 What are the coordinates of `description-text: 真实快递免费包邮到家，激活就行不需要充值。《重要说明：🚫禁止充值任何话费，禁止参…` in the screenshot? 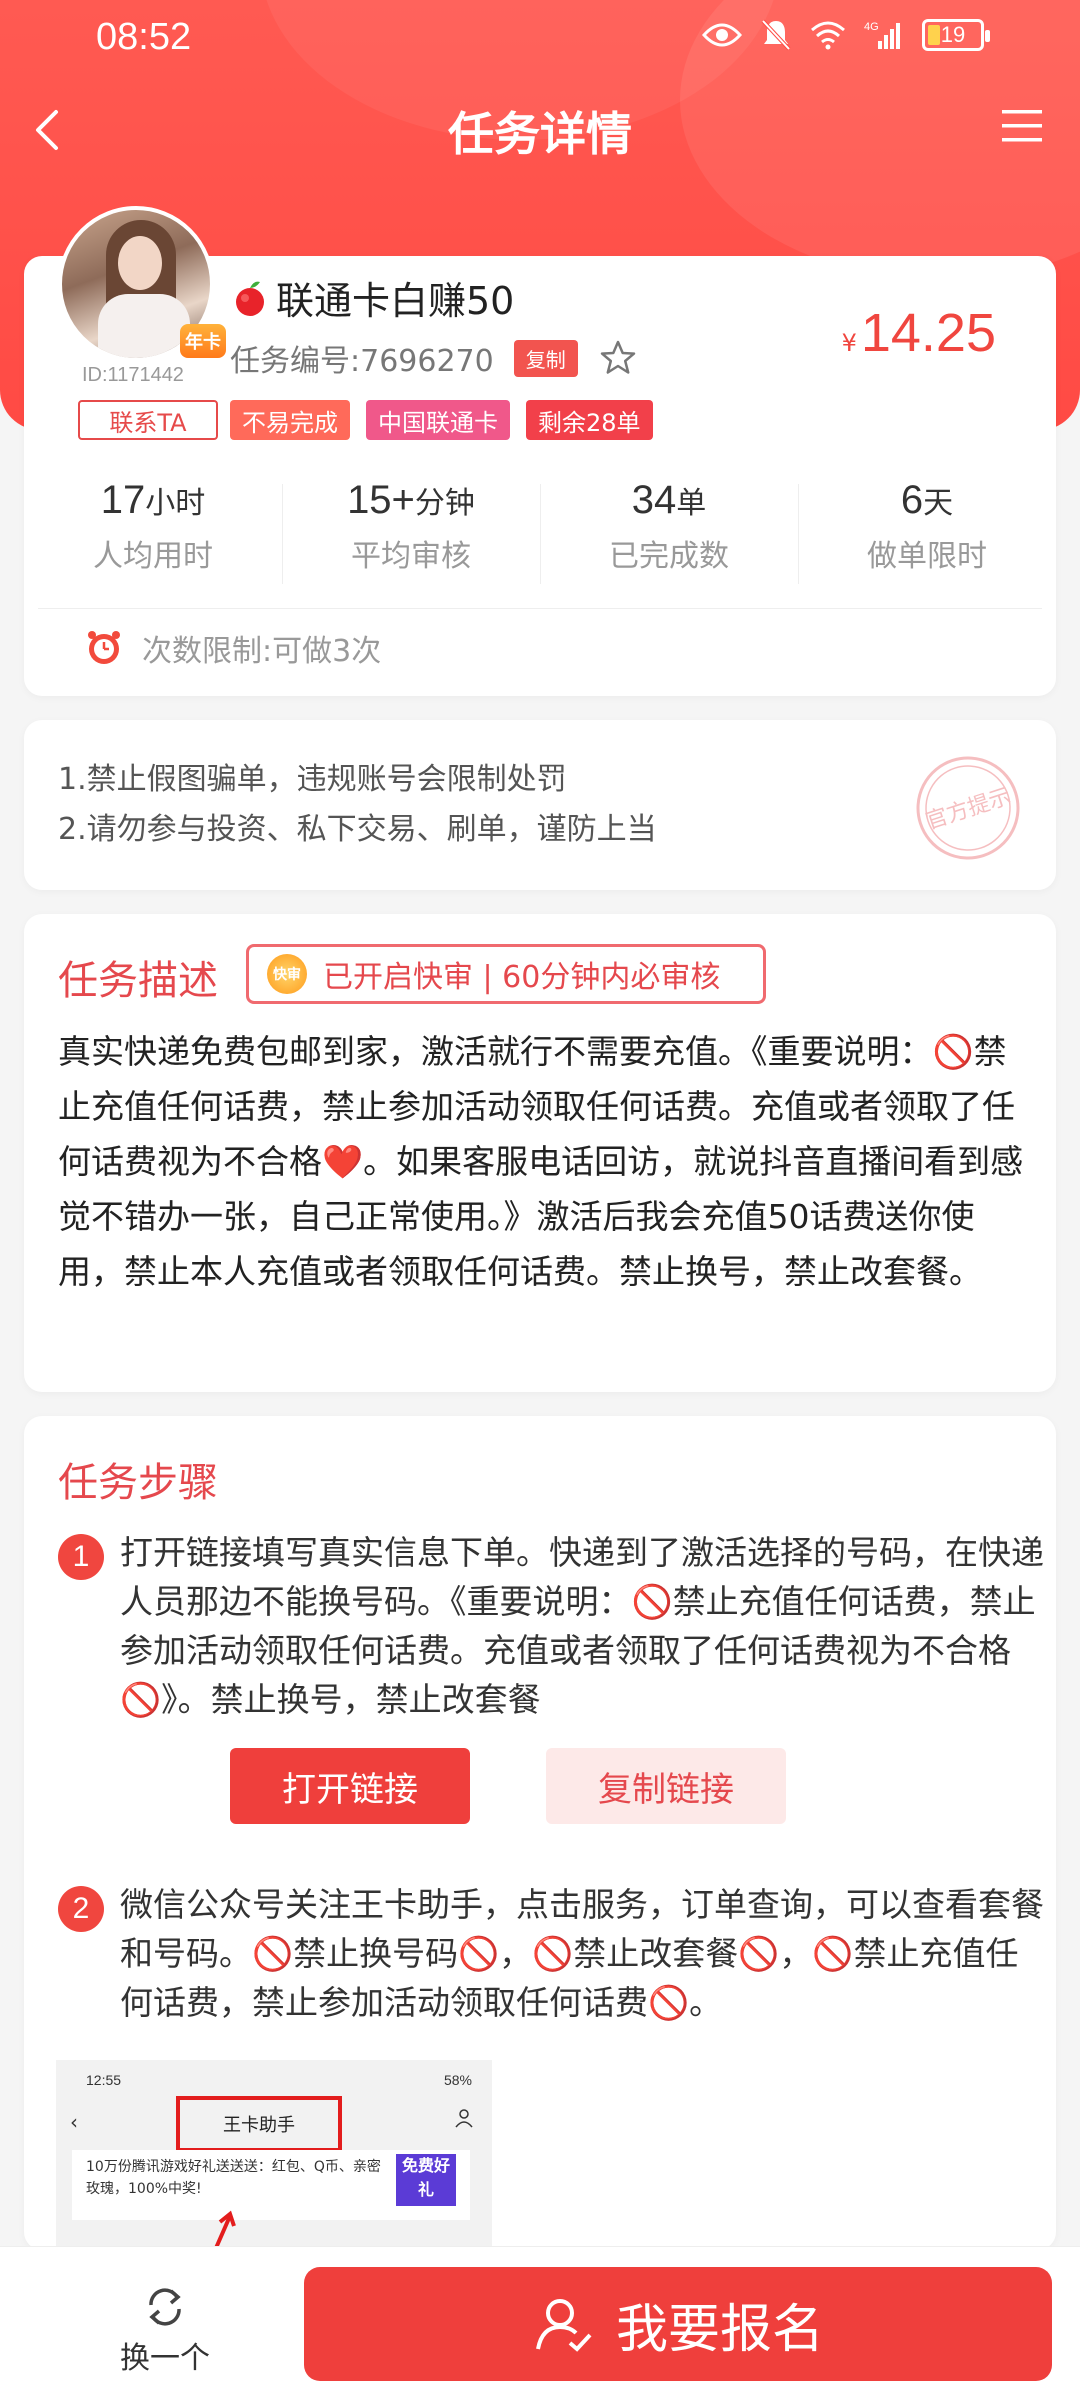 It's located at (541, 1161).